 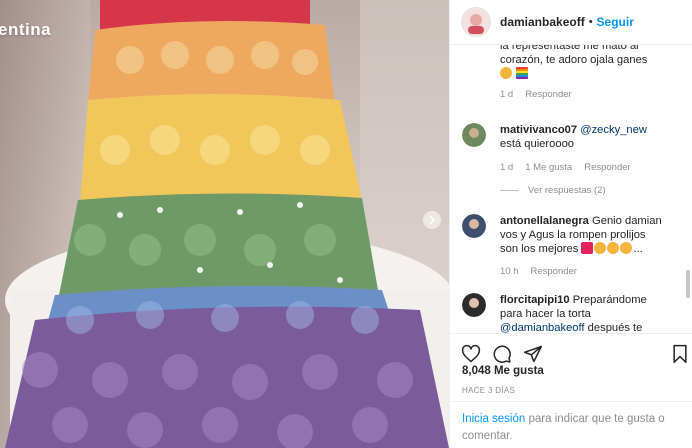 What do you see at coordinates (538, 130) in the screenshot?
I see `commenter-username: mativivanco07` at bounding box center [538, 130].